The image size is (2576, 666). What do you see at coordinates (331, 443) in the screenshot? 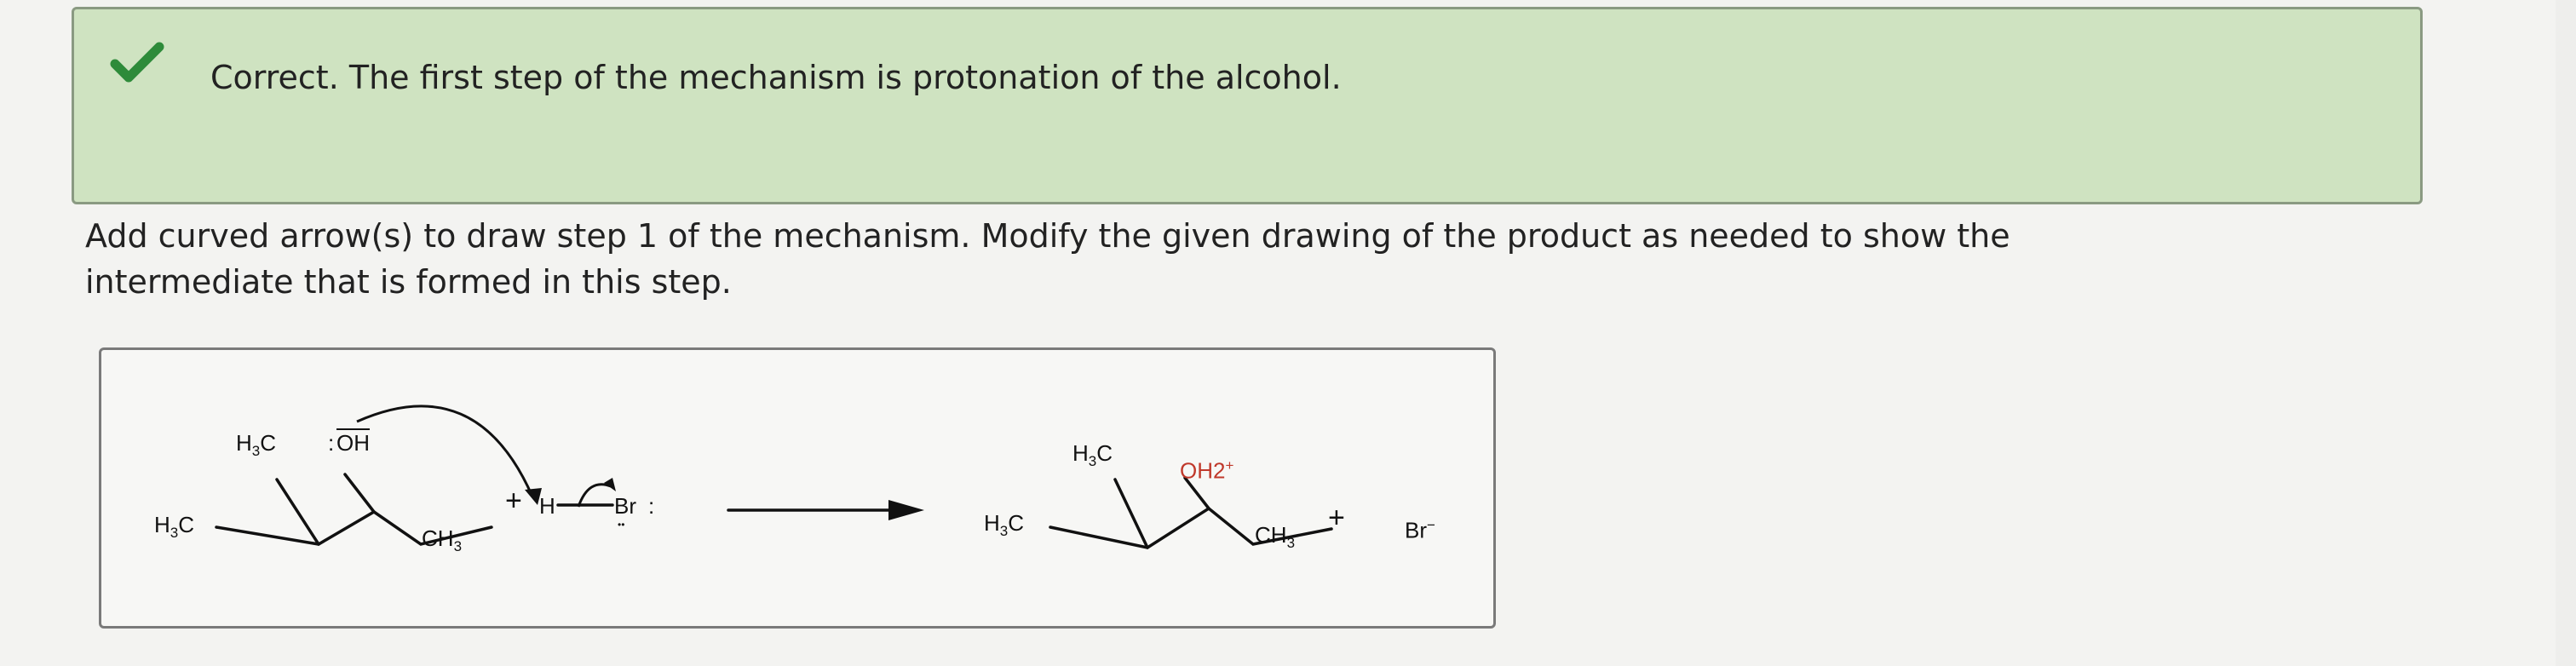
I see `reactant-hydroxyl-lone-pair: :` at bounding box center [331, 443].